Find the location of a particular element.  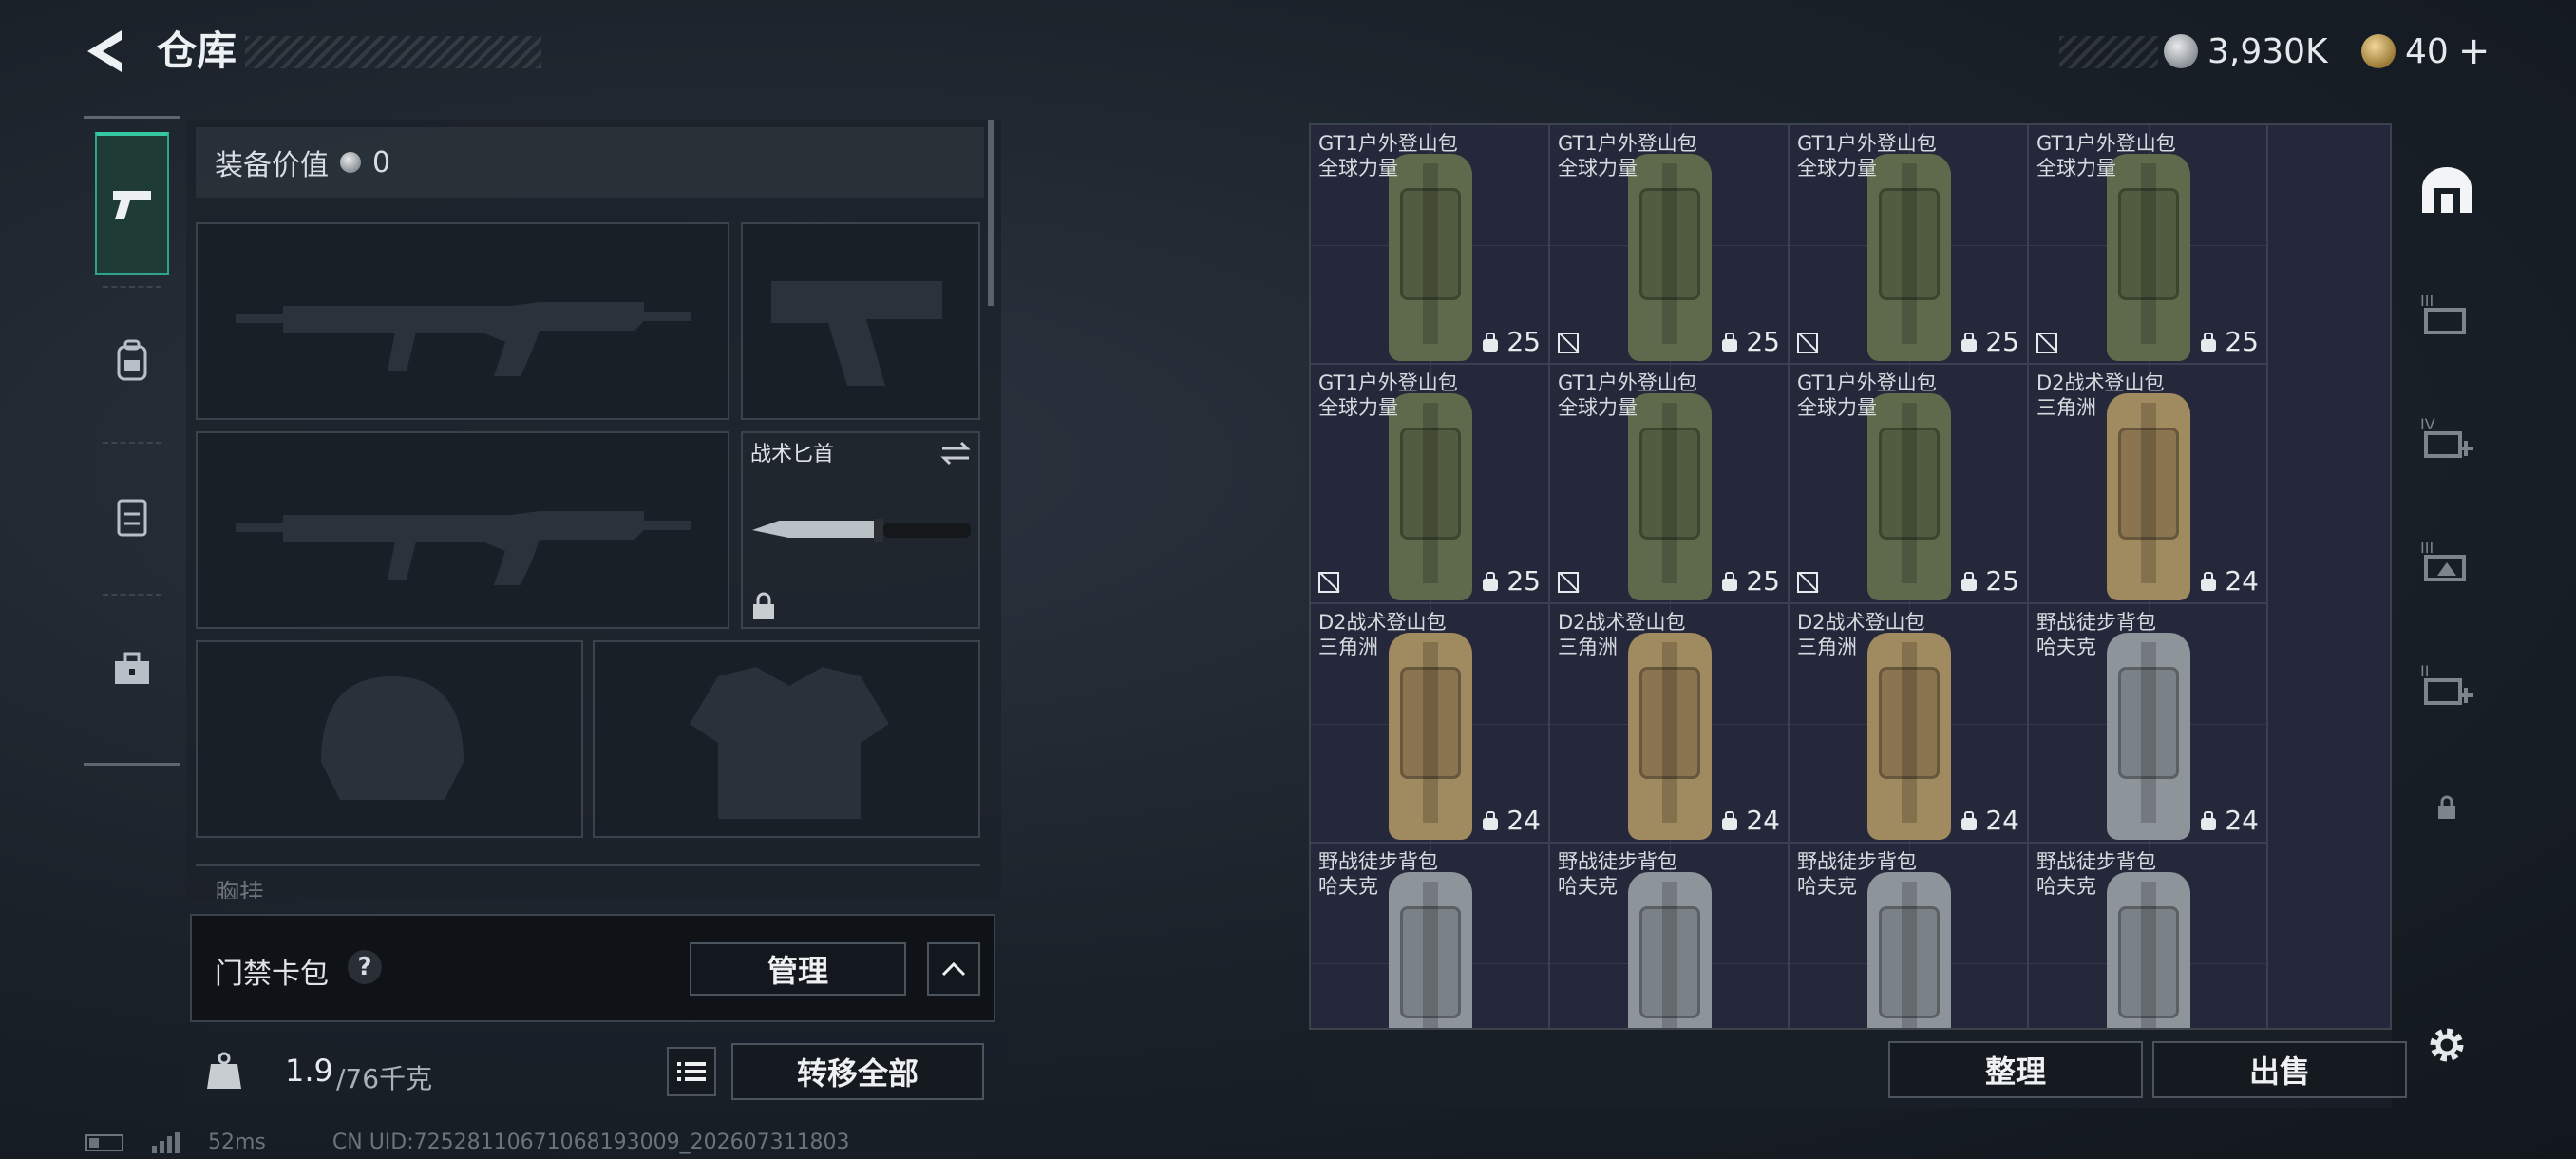

gold-coin-icon is located at coordinates (2378, 51).